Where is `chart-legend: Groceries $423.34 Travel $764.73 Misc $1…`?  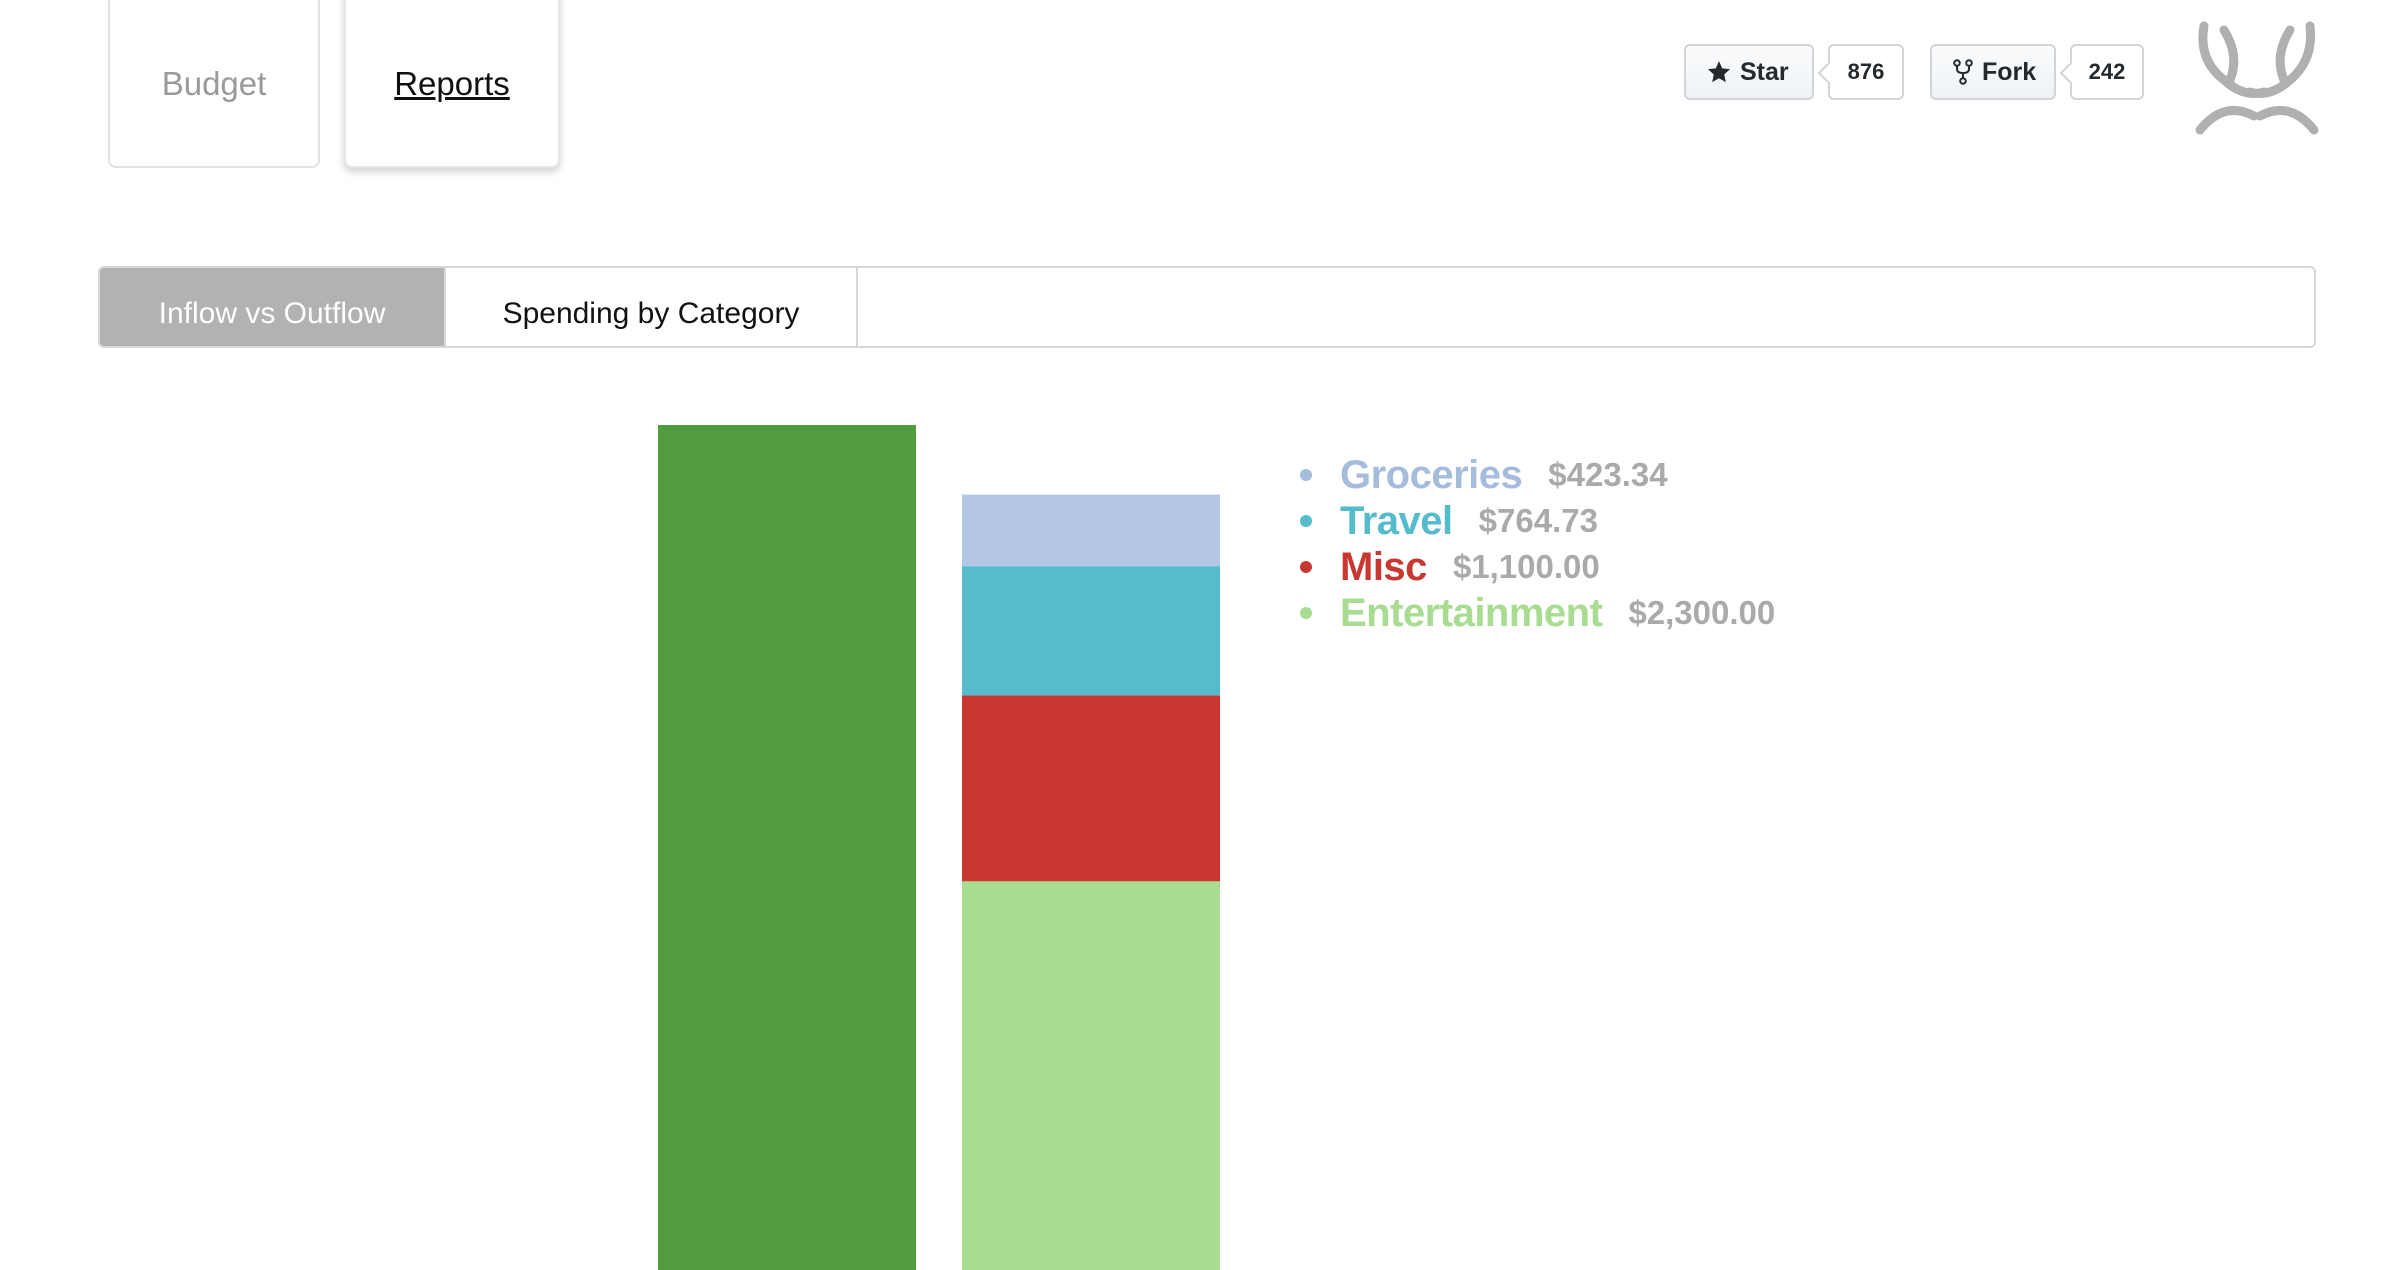
chart-legend: Groceries $423.34 Travel $764.73 Misc $1… is located at coordinates (1537, 544).